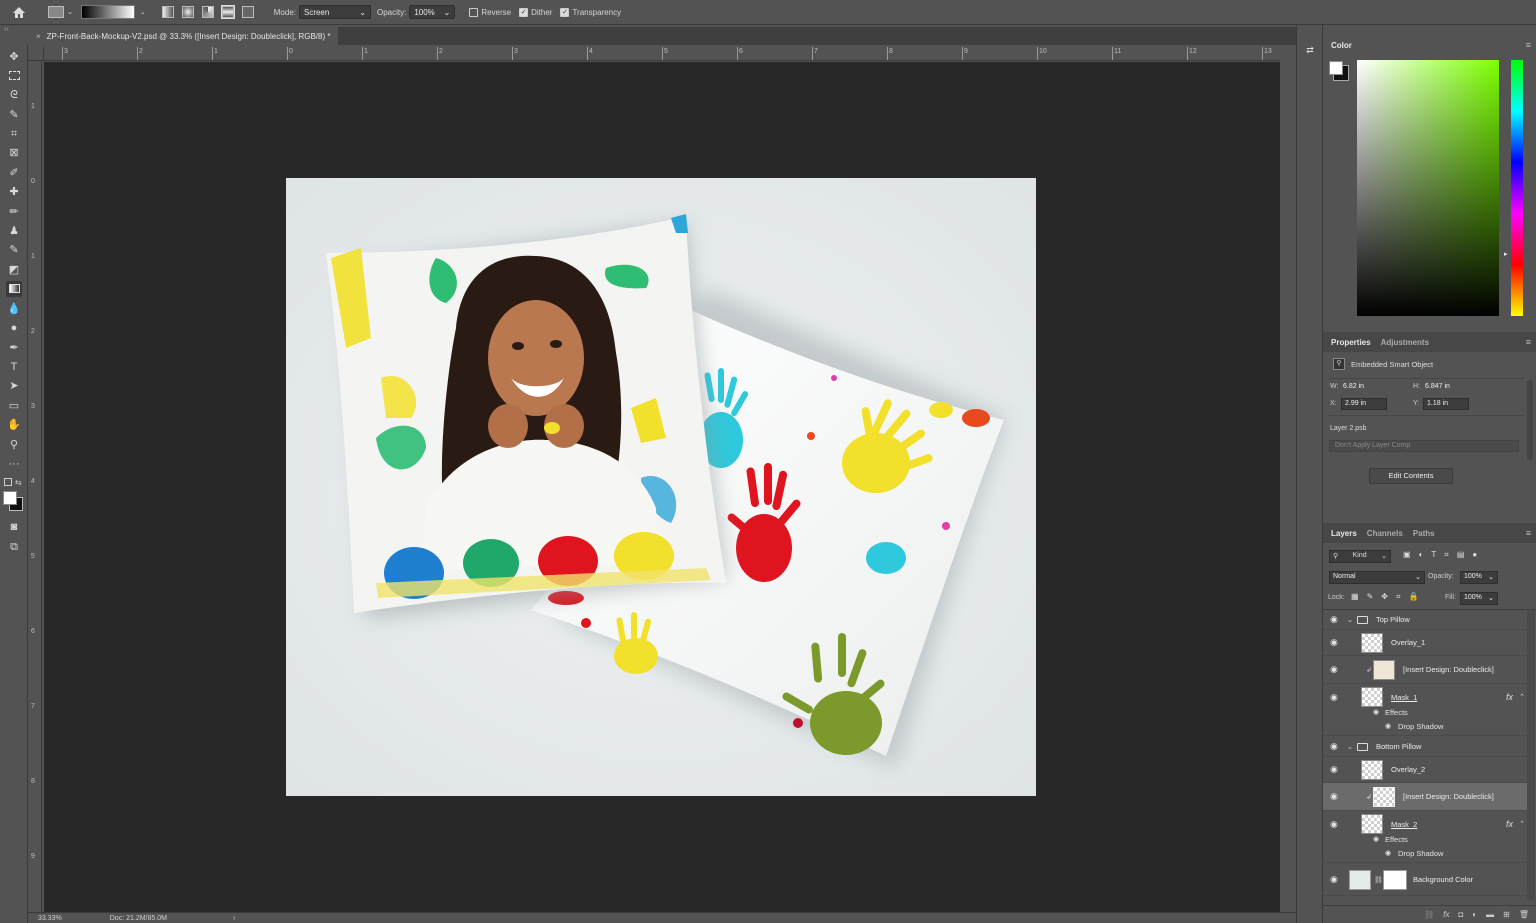 Image resolution: width=1536 pixels, height=923 pixels. I want to click on add-mask-icon: ◘, so click(1460, 914).